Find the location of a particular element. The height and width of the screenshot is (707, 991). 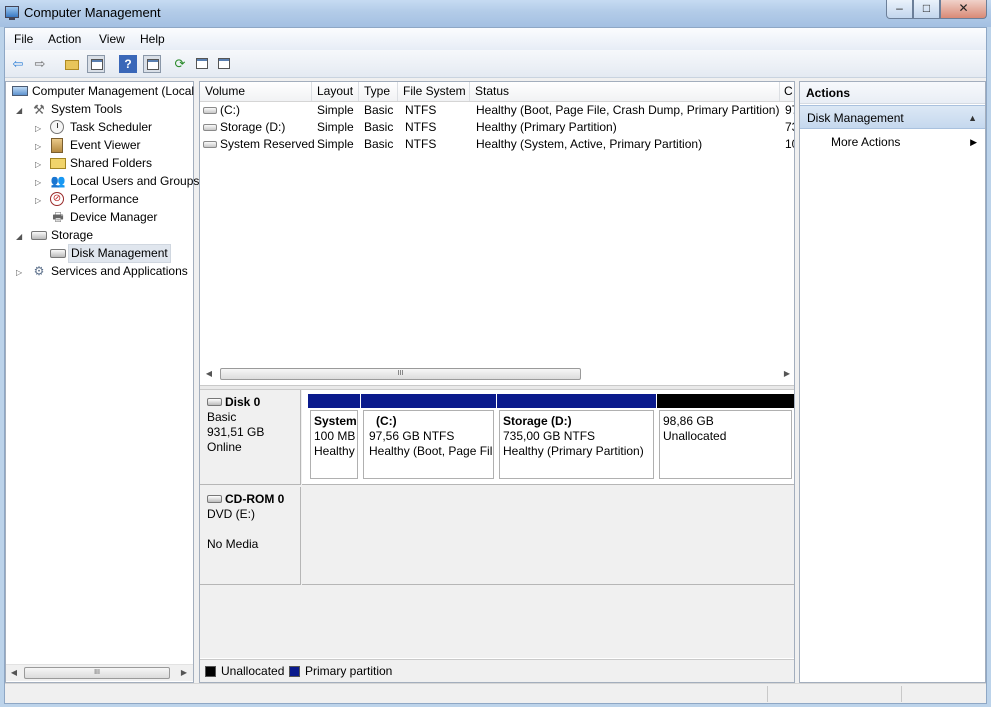

computer-management-app-icon is located at coordinates (12, 13).